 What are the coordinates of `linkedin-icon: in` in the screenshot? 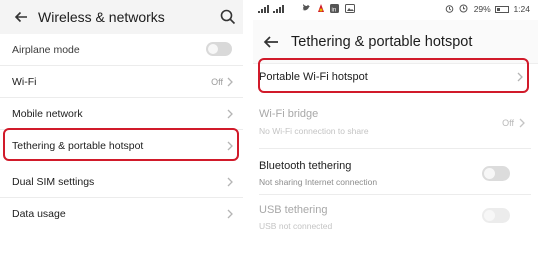 It's located at (335, 9).